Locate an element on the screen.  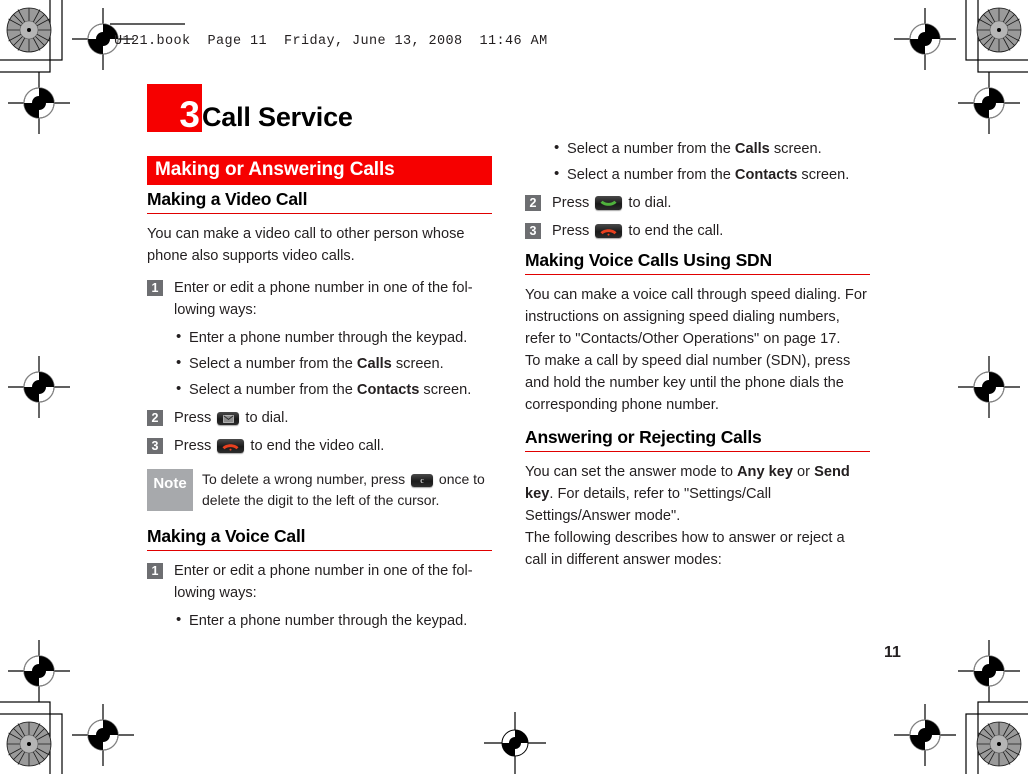
crosshair-right-upper is located at coordinates (989, 103).